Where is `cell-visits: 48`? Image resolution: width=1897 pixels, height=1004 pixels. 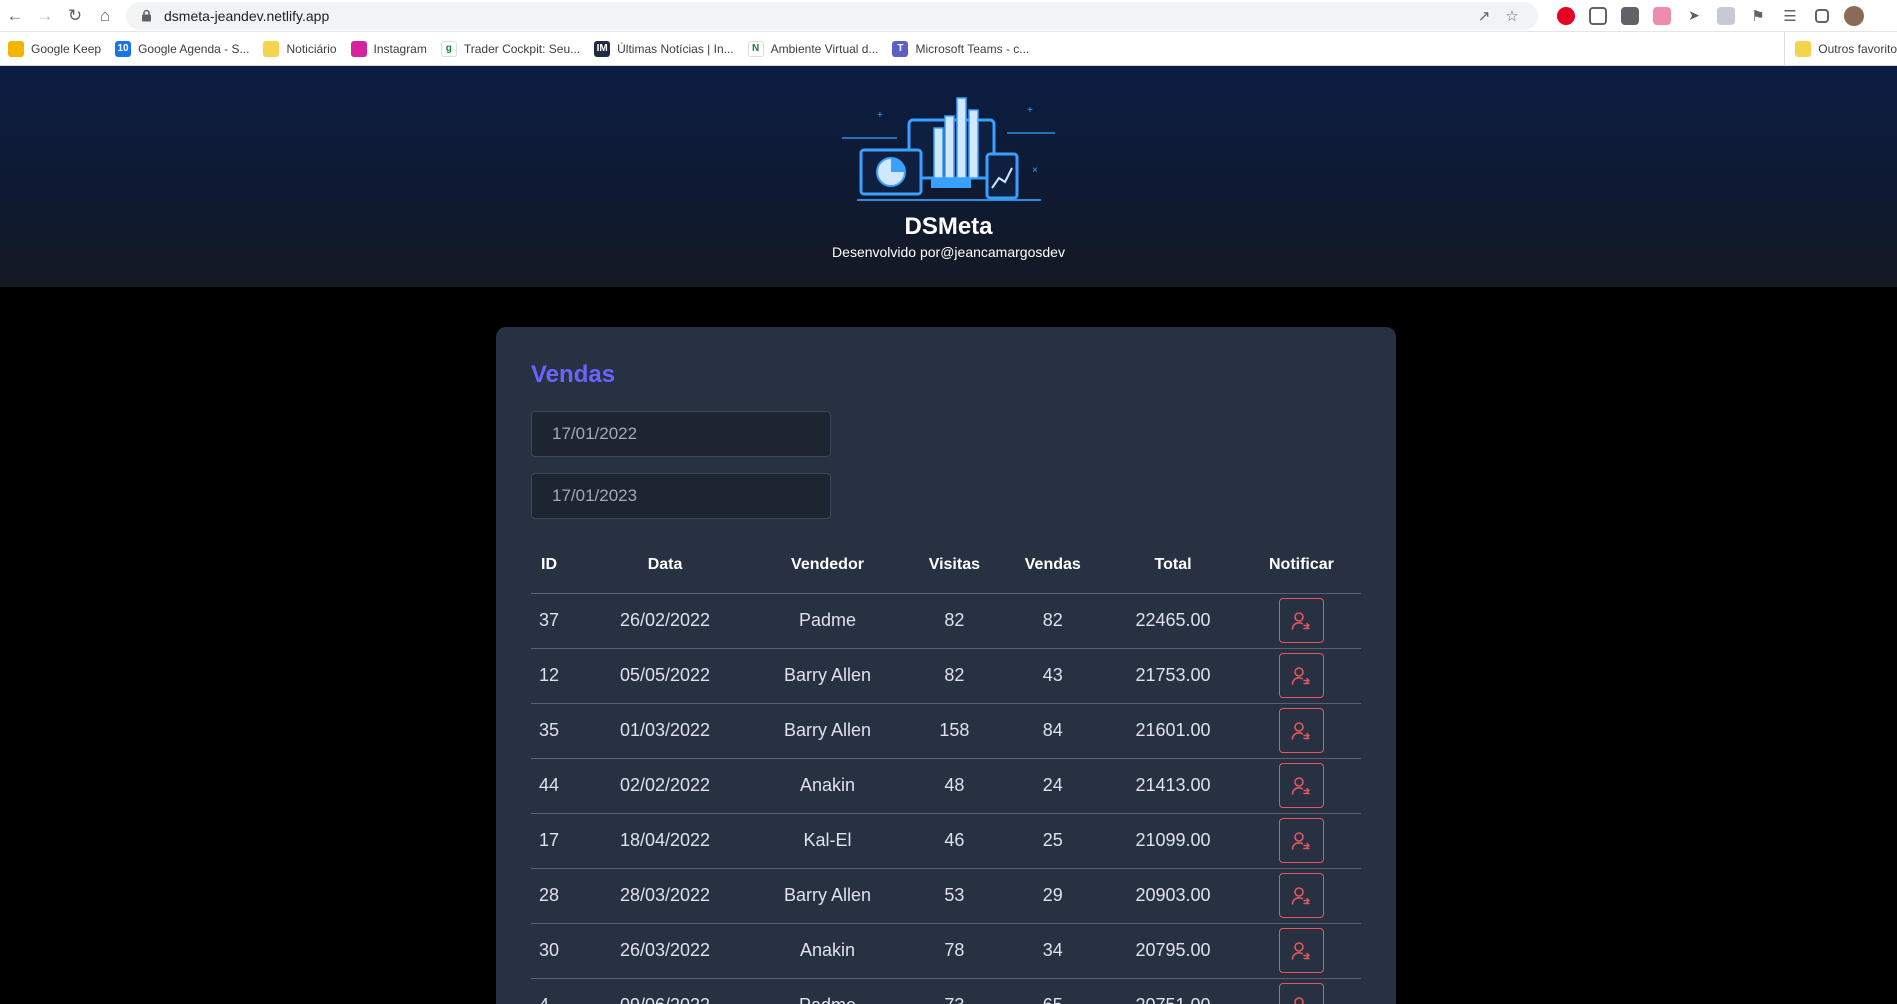 cell-visits: 48 is located at coordinates (954, 786).